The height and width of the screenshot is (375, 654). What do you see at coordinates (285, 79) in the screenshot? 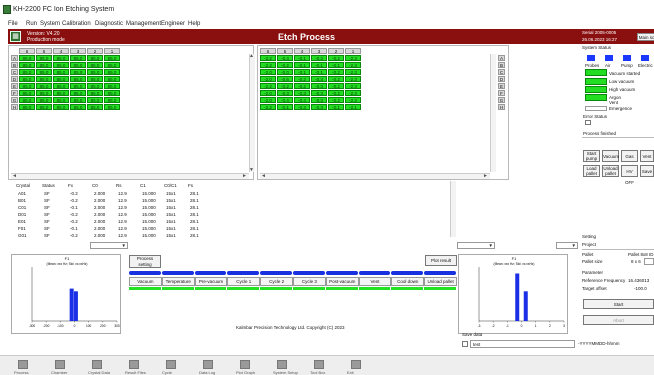
I see `grid-cell: -0.6` at bounding box center [285, 79].